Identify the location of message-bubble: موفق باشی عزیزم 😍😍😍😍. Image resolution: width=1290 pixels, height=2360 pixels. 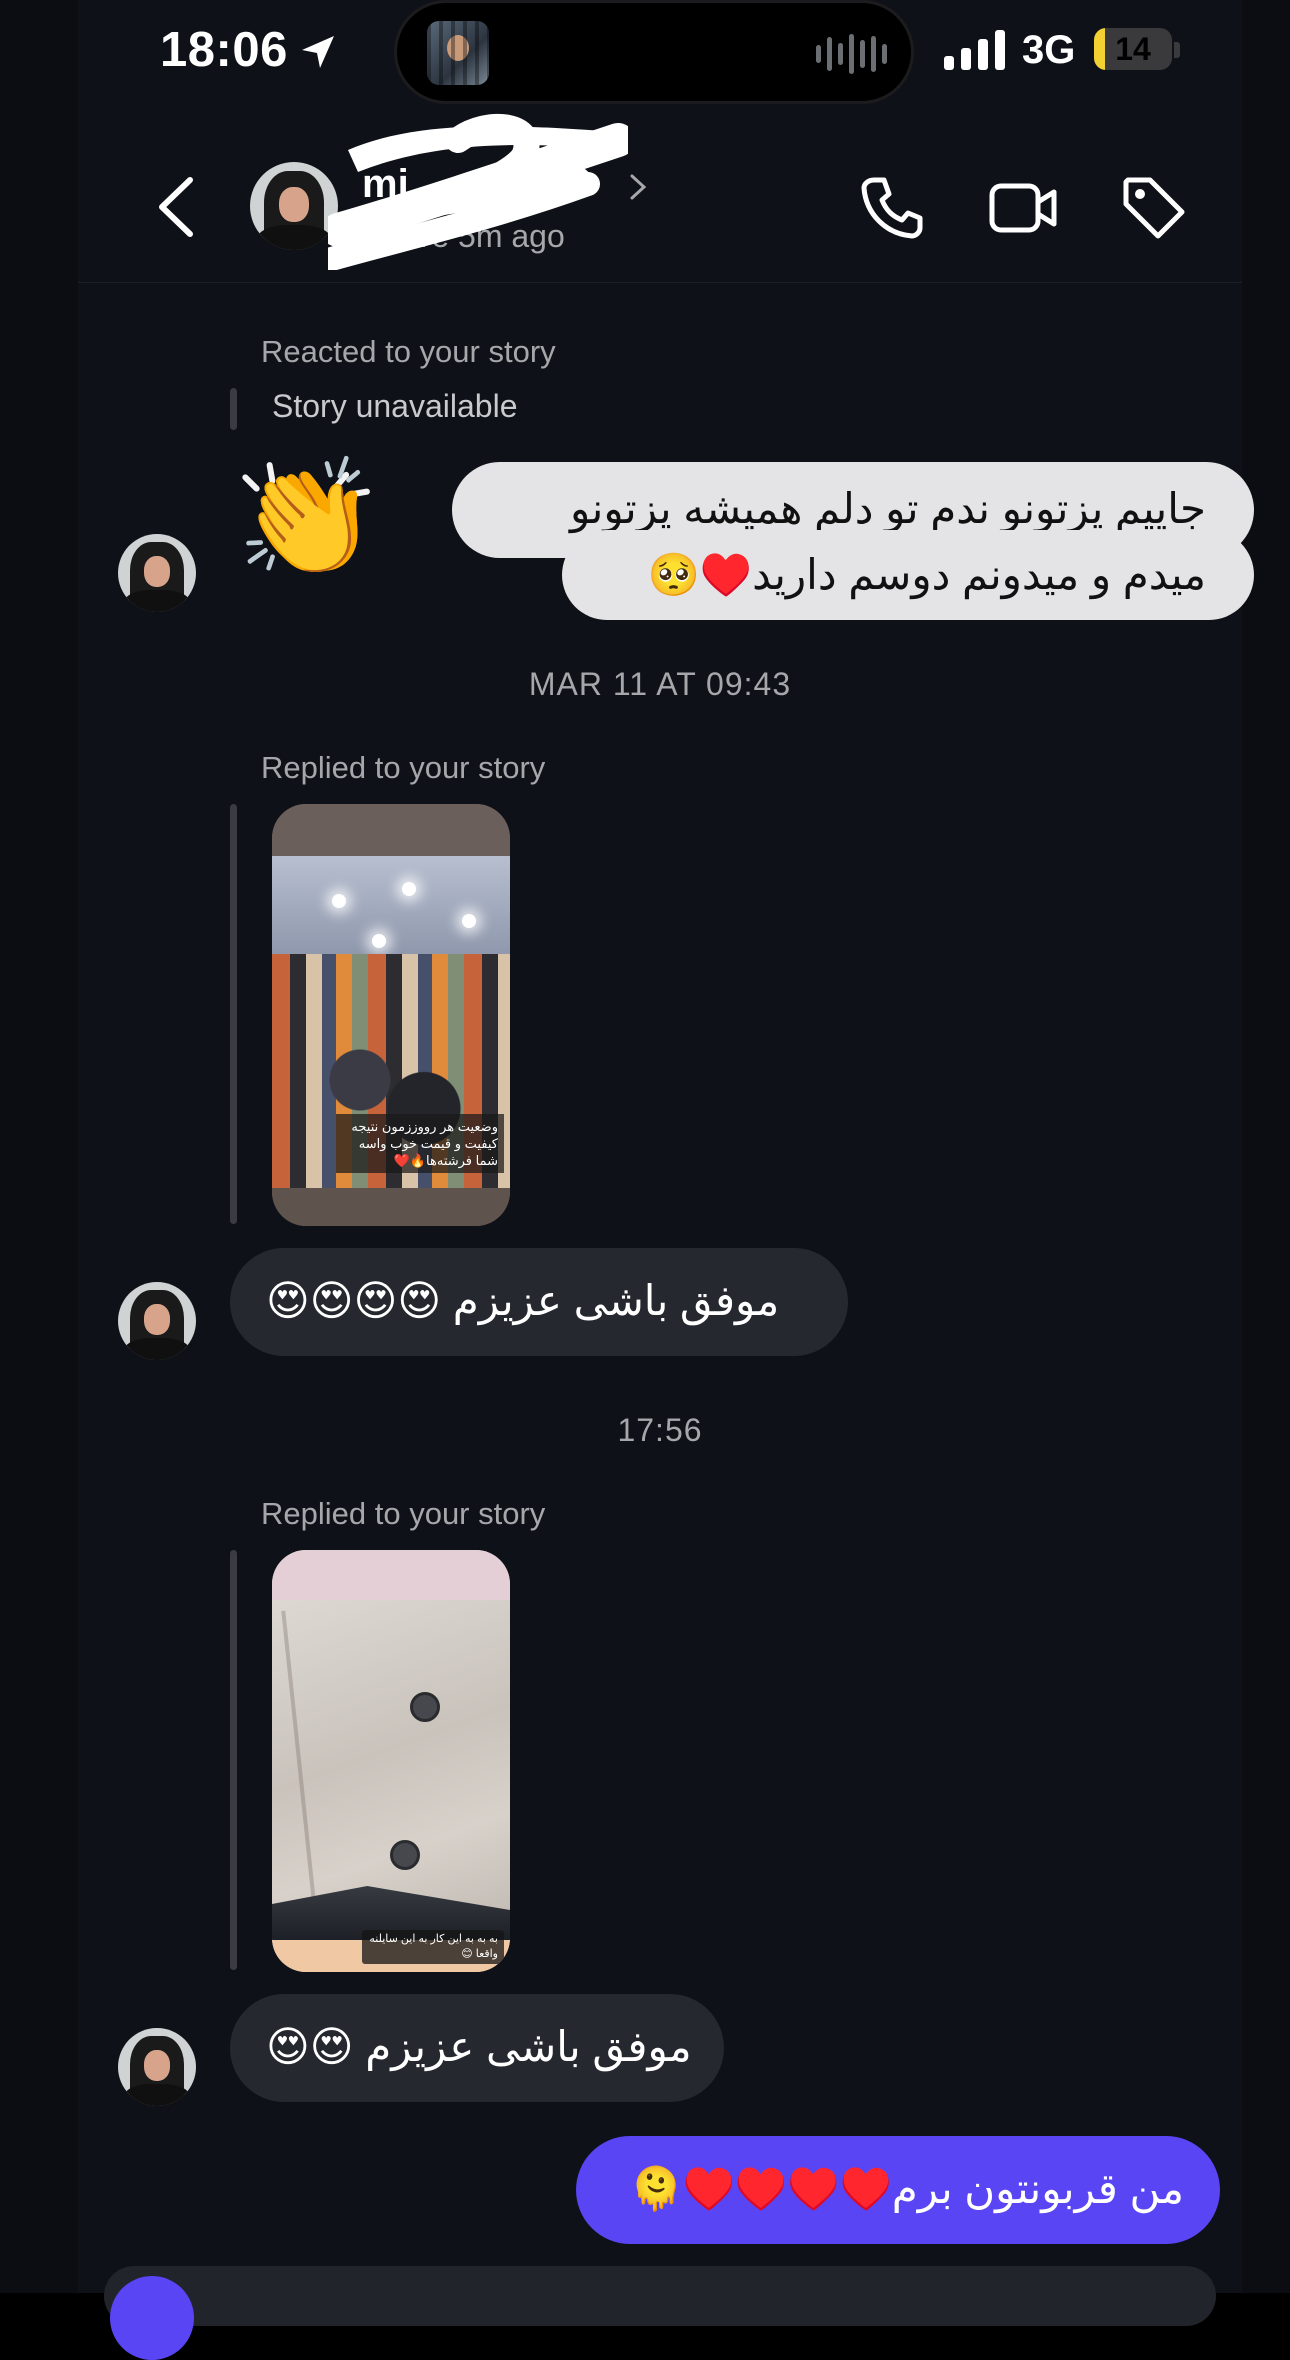
(539, 1302).